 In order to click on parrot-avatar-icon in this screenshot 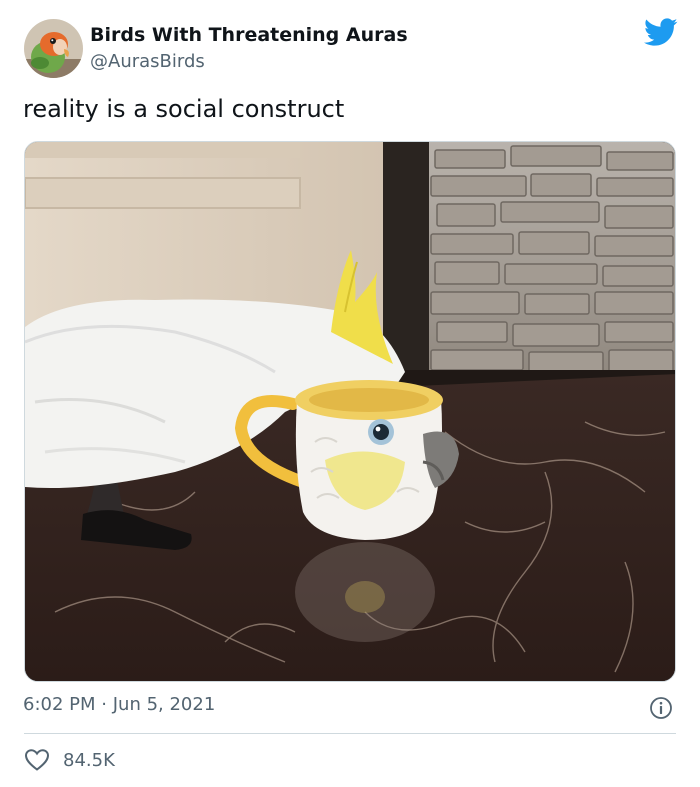, I will do `click(53, 48)`.